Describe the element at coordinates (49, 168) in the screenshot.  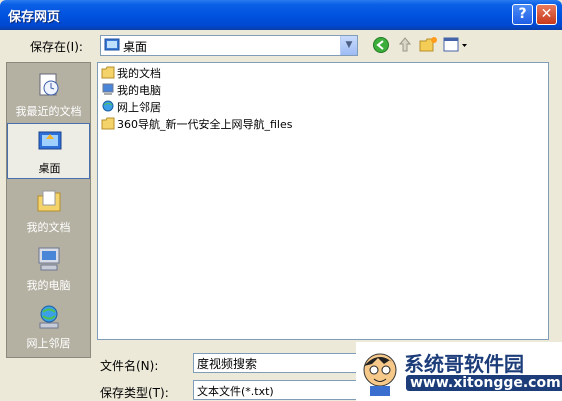
I see `place-label: 桌面` at that location.